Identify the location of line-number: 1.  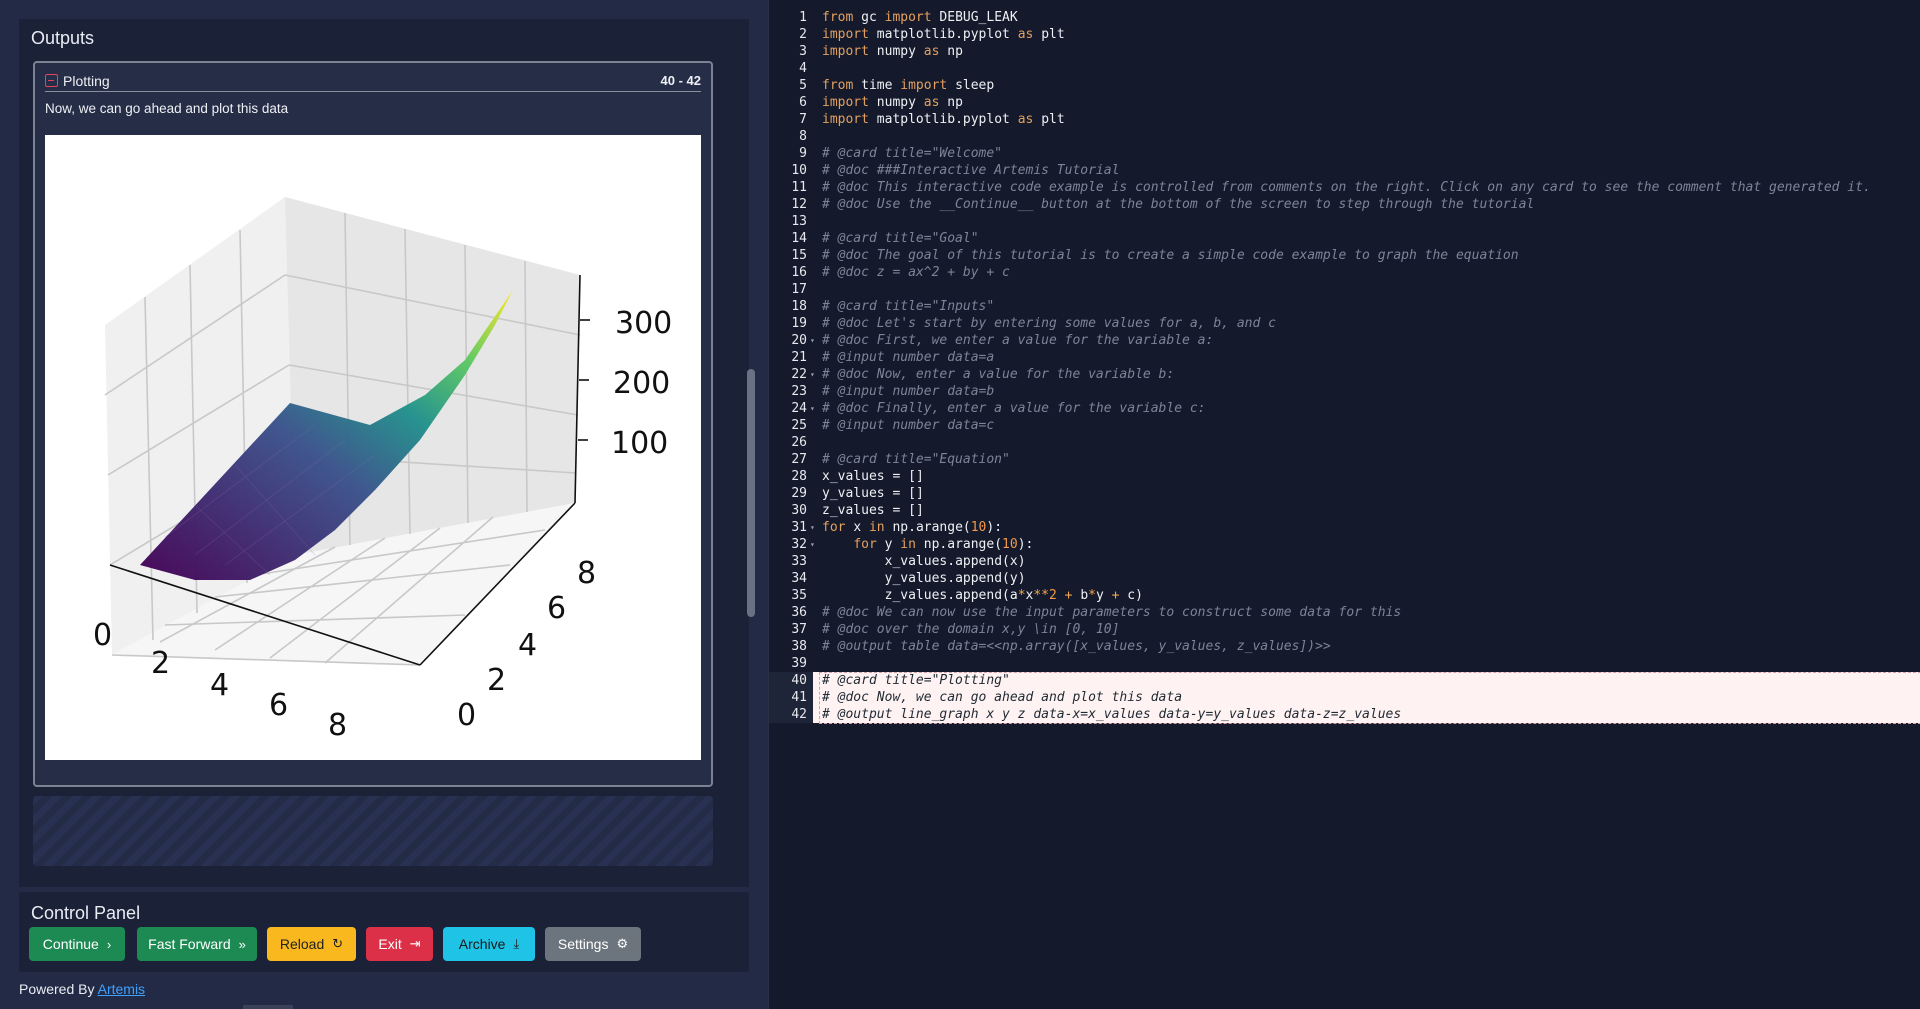
(803, 17).